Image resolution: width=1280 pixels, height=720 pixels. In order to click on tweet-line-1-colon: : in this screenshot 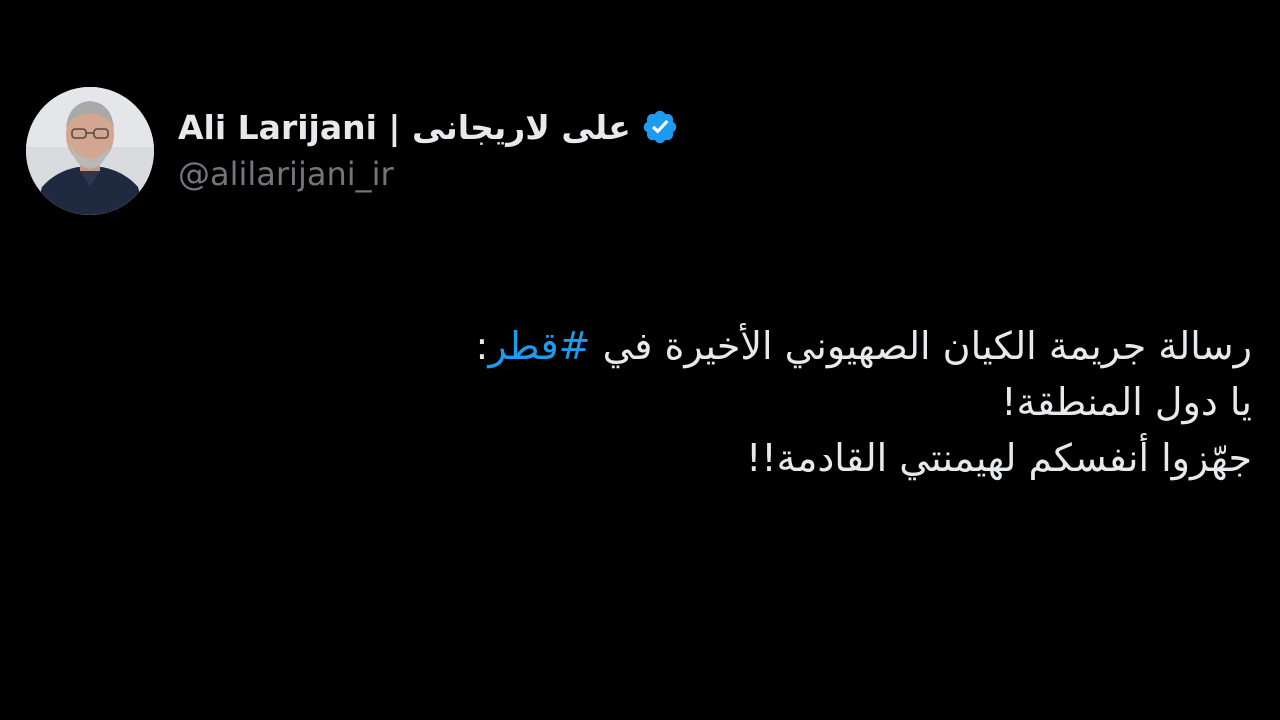, I will do `click(482, 346)`.